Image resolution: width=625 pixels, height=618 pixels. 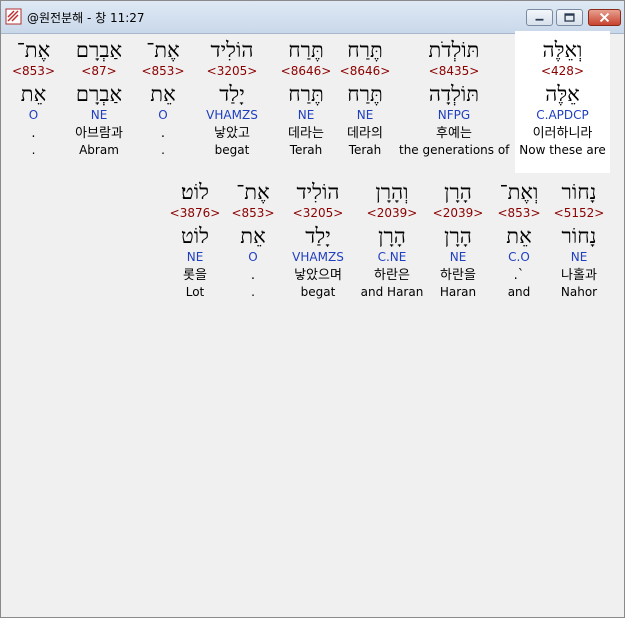 What do you see at coordinates (454, 150) in the screenshot?
I see `english-gloss: the generations of` at bounding box center [454, 150].